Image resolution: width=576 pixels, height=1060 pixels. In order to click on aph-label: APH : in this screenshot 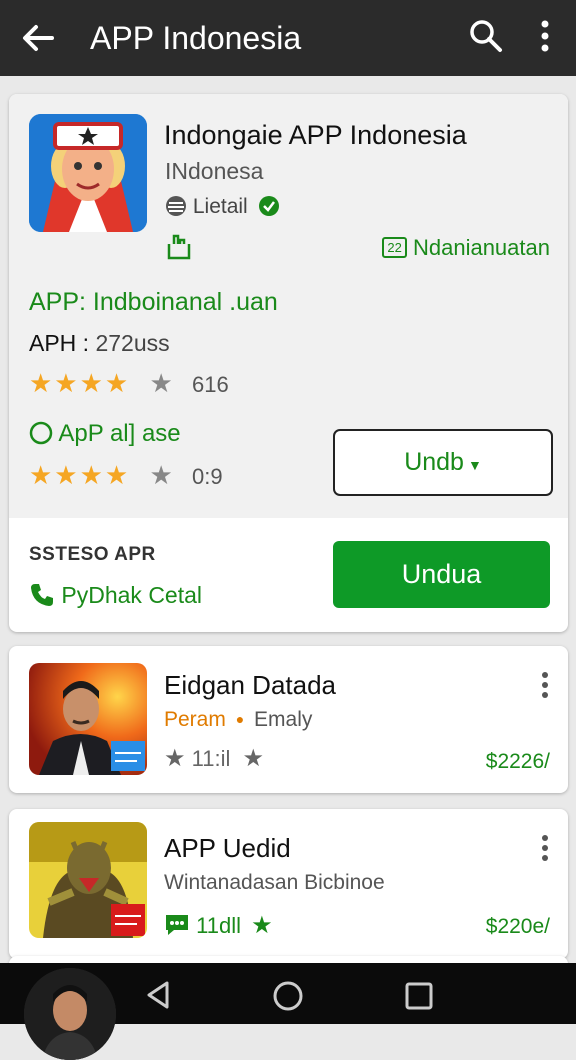, I will do `click(59, 343)`.